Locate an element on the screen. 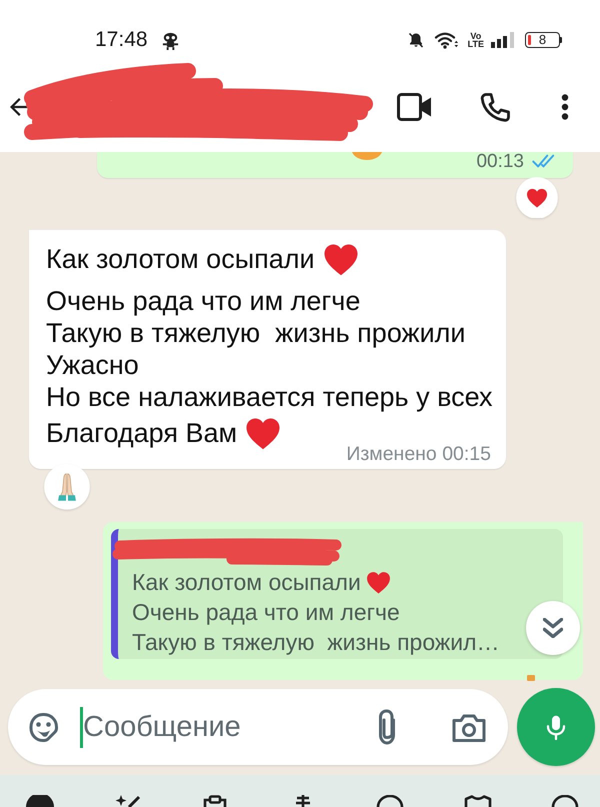 The width and height of the screenshot is (600, 807). microphone-icon is located at coordinates (556, 727).